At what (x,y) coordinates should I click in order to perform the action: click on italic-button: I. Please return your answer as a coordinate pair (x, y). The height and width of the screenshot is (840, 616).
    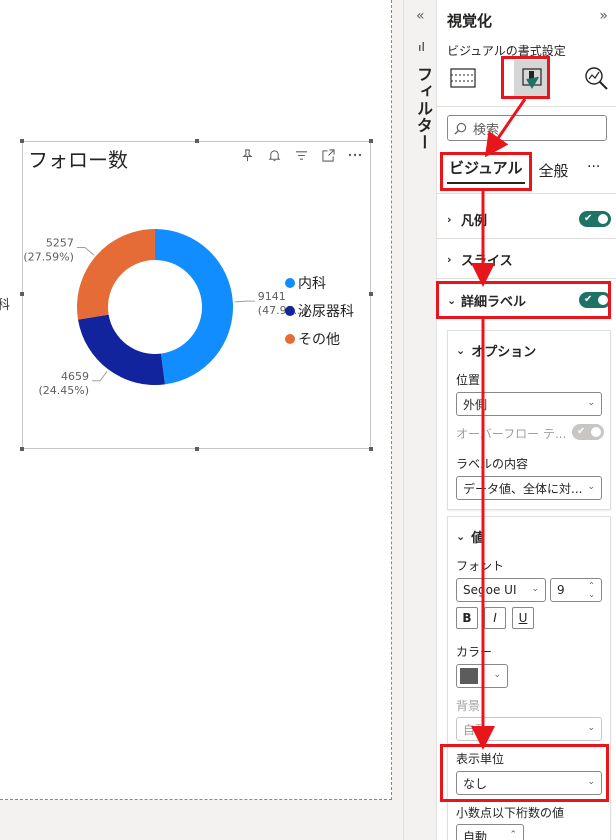
    Looking at the image, I should click on (495, 618).